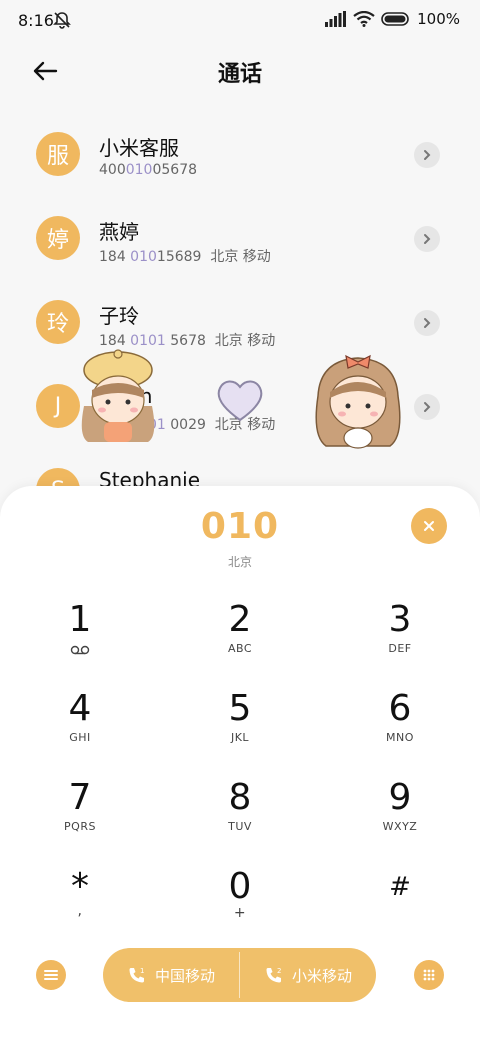 The image size is (480, 1040). I want to click on key-letters: DEF, so click(400, 648).